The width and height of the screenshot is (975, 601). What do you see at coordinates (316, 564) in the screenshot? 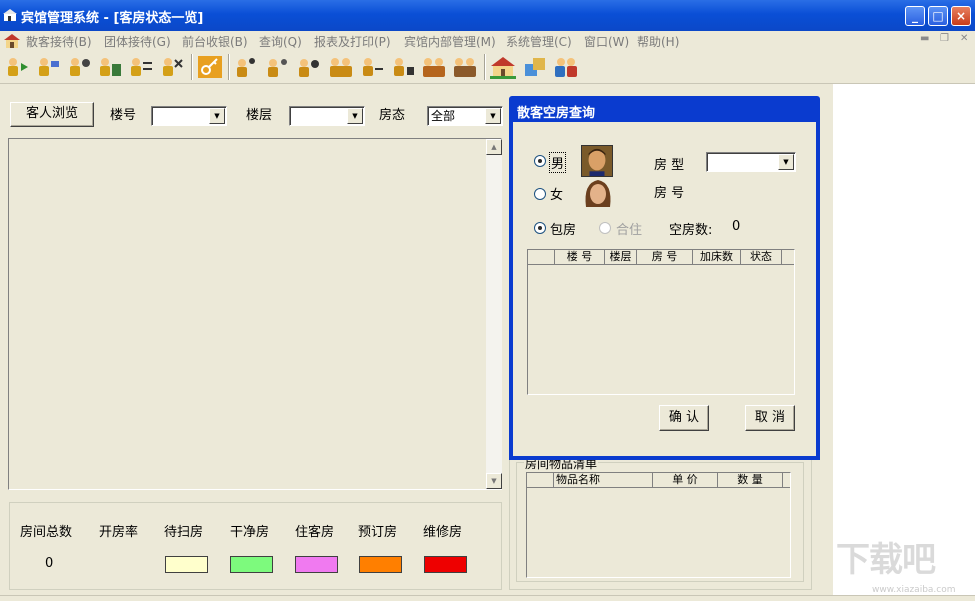
I see `occupied-room-swatch` at bounding box center [316, 564].